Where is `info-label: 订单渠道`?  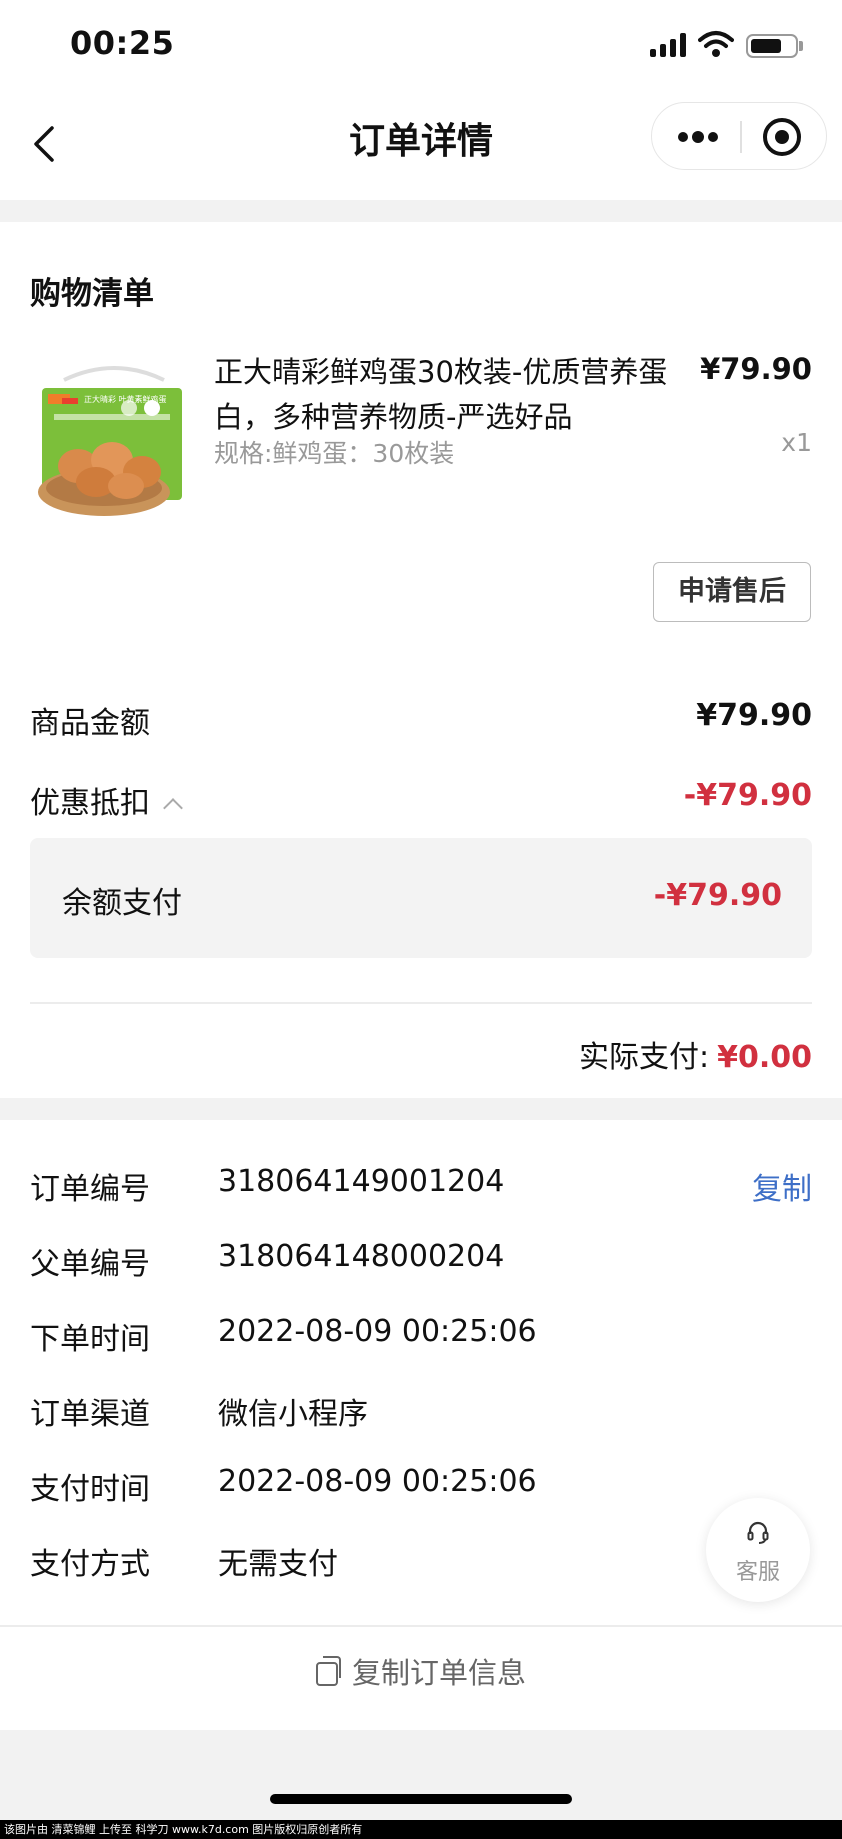
info-label: 订单渠道 is located at coordinates (90, 1414).